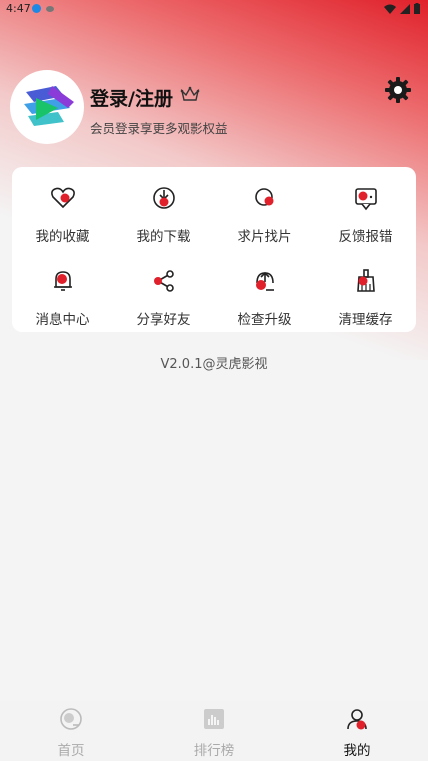 Image resolution: width=428 pixels, height=761 pixels. I want to click on menu-item-favorites: 我的收藏, so click(62, 215).